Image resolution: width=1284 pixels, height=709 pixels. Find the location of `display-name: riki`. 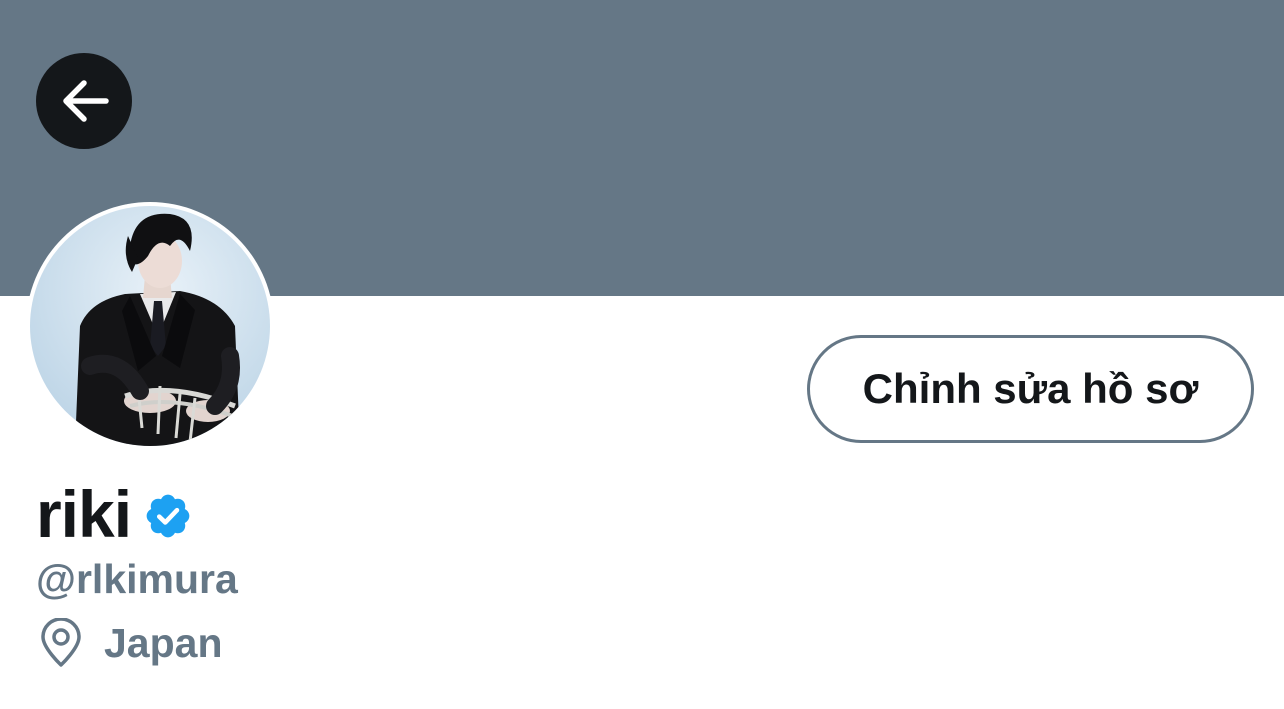

display-name: riki is located at coordinates (84, 514).